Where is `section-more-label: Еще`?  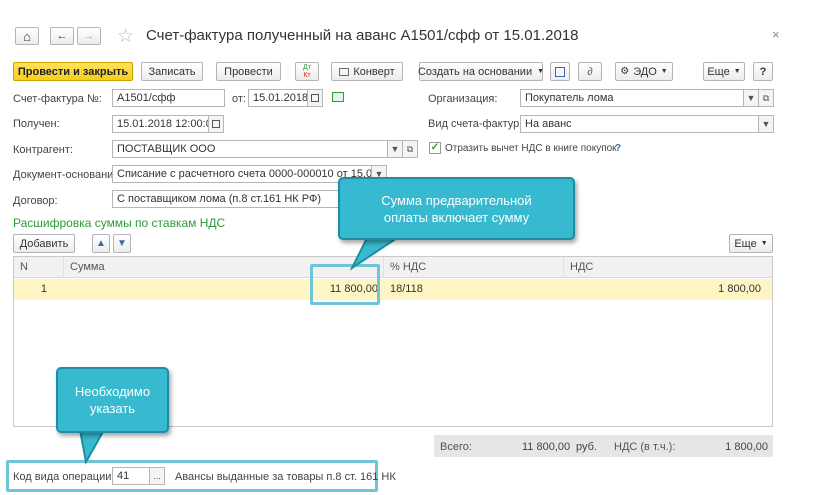
section-more-label: Еще is located at coordinates (745, 243).